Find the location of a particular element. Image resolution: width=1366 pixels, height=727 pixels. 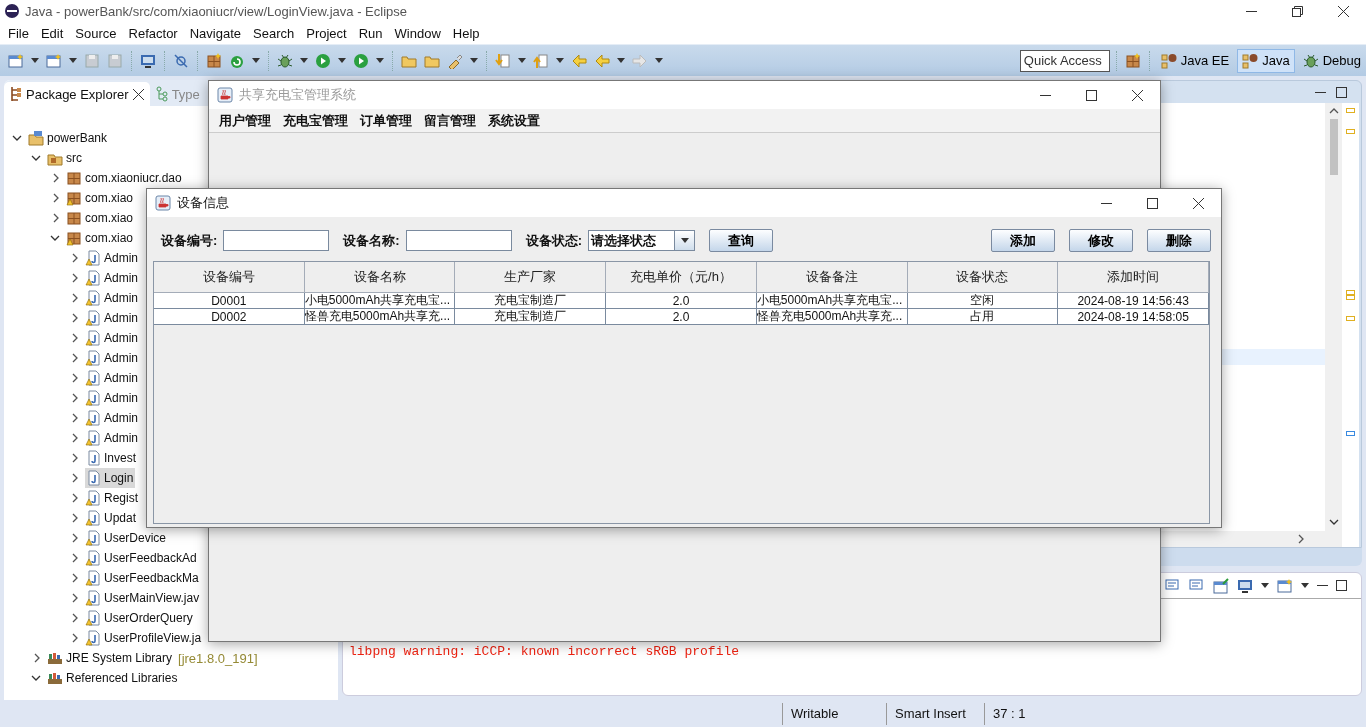

tree-item: com.xiaoniucr.dao is located at coordinates (125, 178).